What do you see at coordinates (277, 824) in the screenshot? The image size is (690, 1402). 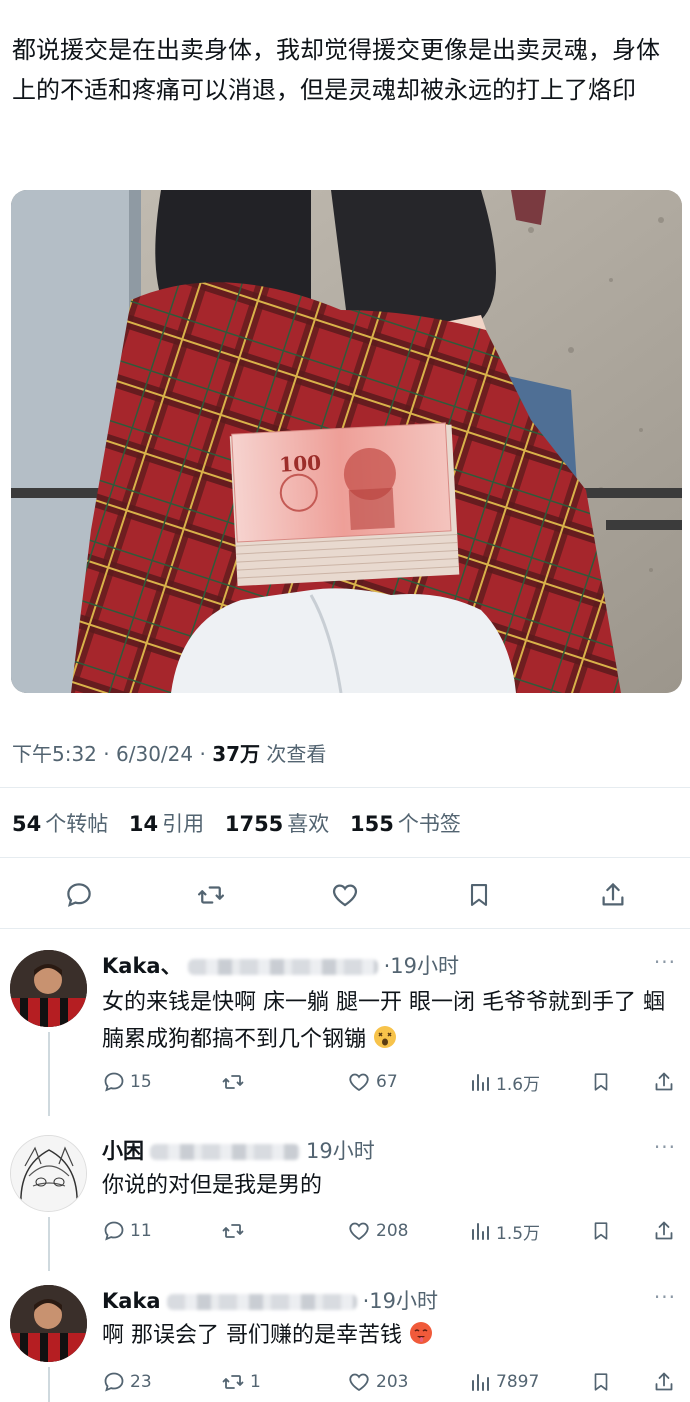 I see `likes-stat: 1755 喜欢` at bounding box center [277, 824].